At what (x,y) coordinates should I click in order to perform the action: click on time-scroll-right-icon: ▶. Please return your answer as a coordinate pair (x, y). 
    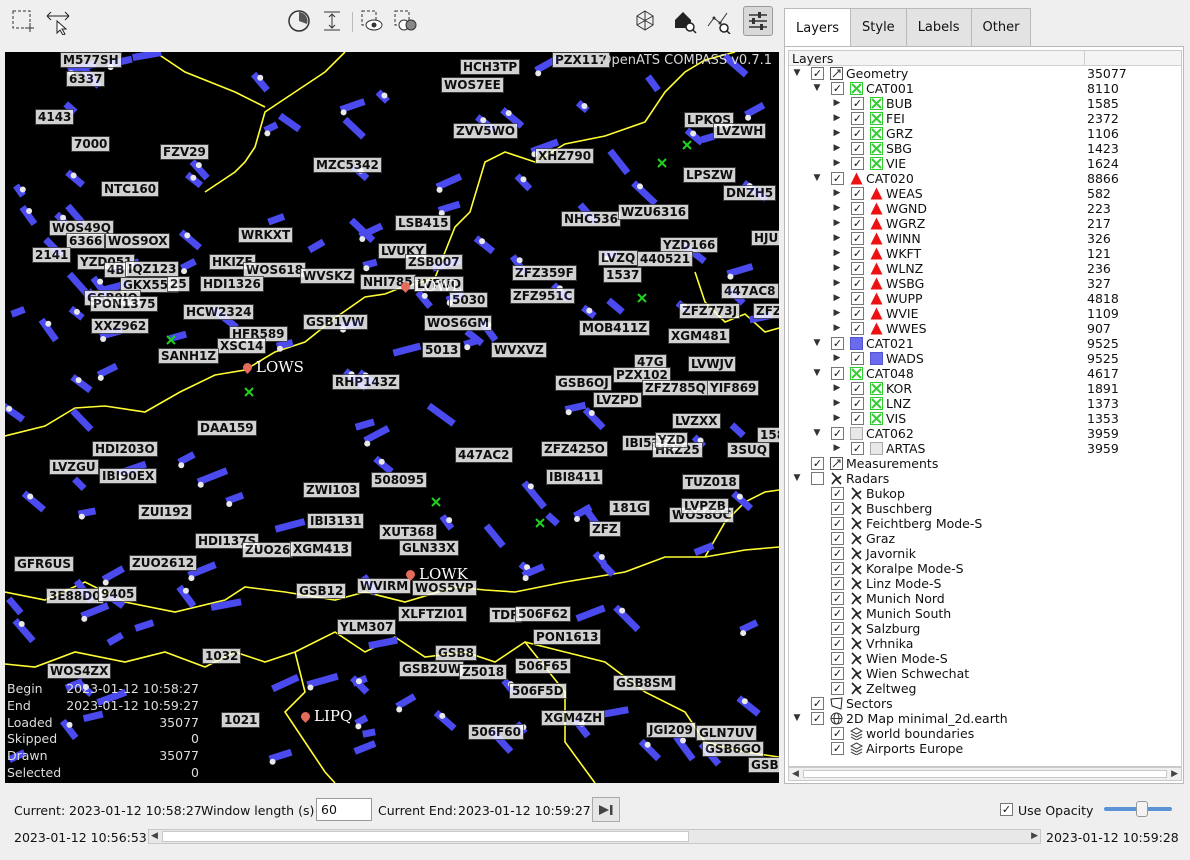
    Looking at the image, I should click on (1034, 836).